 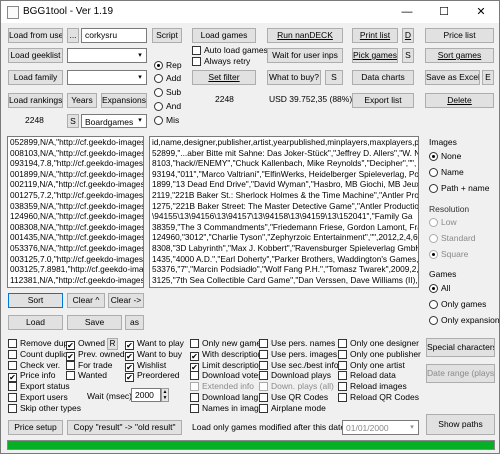 What do you see at coordinates (75, 259) in the screenshot?
I see `left-list-row: 003125,7.0,"http://cf.geekdo-images.co` at bounding box center [75, 259].